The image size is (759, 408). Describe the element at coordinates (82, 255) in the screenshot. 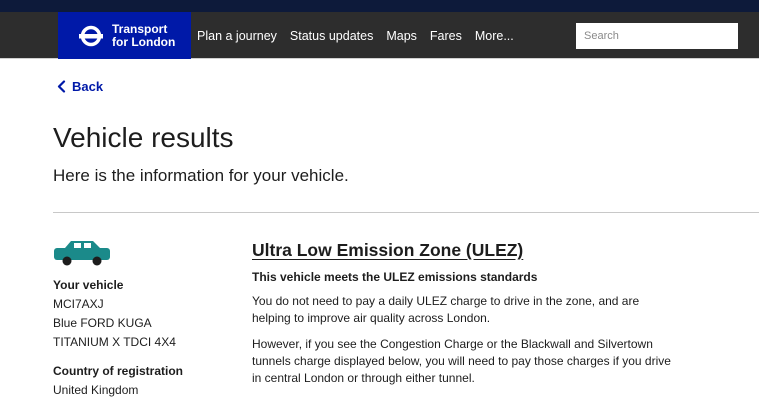

I see `car-icon` at that location.